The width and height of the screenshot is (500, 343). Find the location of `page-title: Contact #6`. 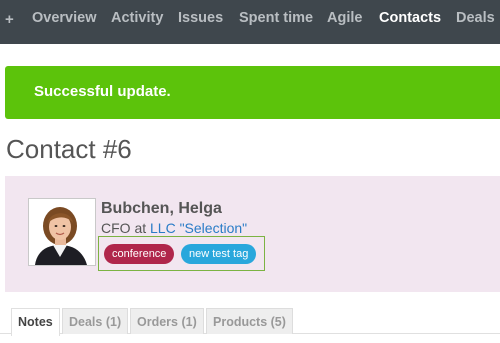

page-title: Contact #6 is located at coordinates (69, 149).